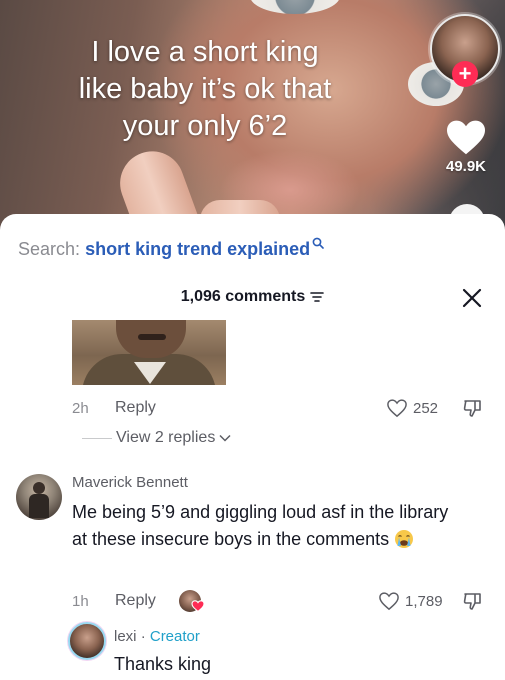 This screenshot has height=680, width=505. I want to click on photo-mouth, so click(152, 337).